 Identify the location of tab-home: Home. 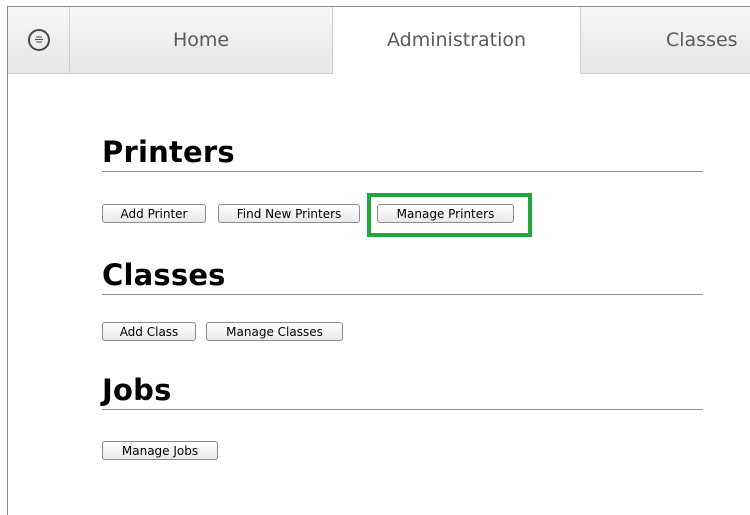
(201, 40).